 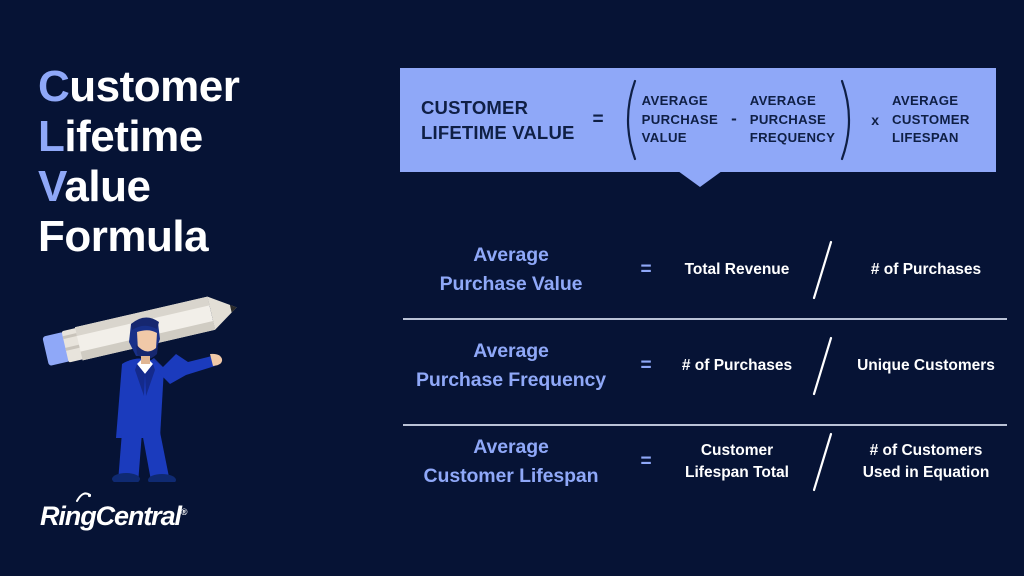 I want to click on formula-box-tail, so click(x=700, y=179).